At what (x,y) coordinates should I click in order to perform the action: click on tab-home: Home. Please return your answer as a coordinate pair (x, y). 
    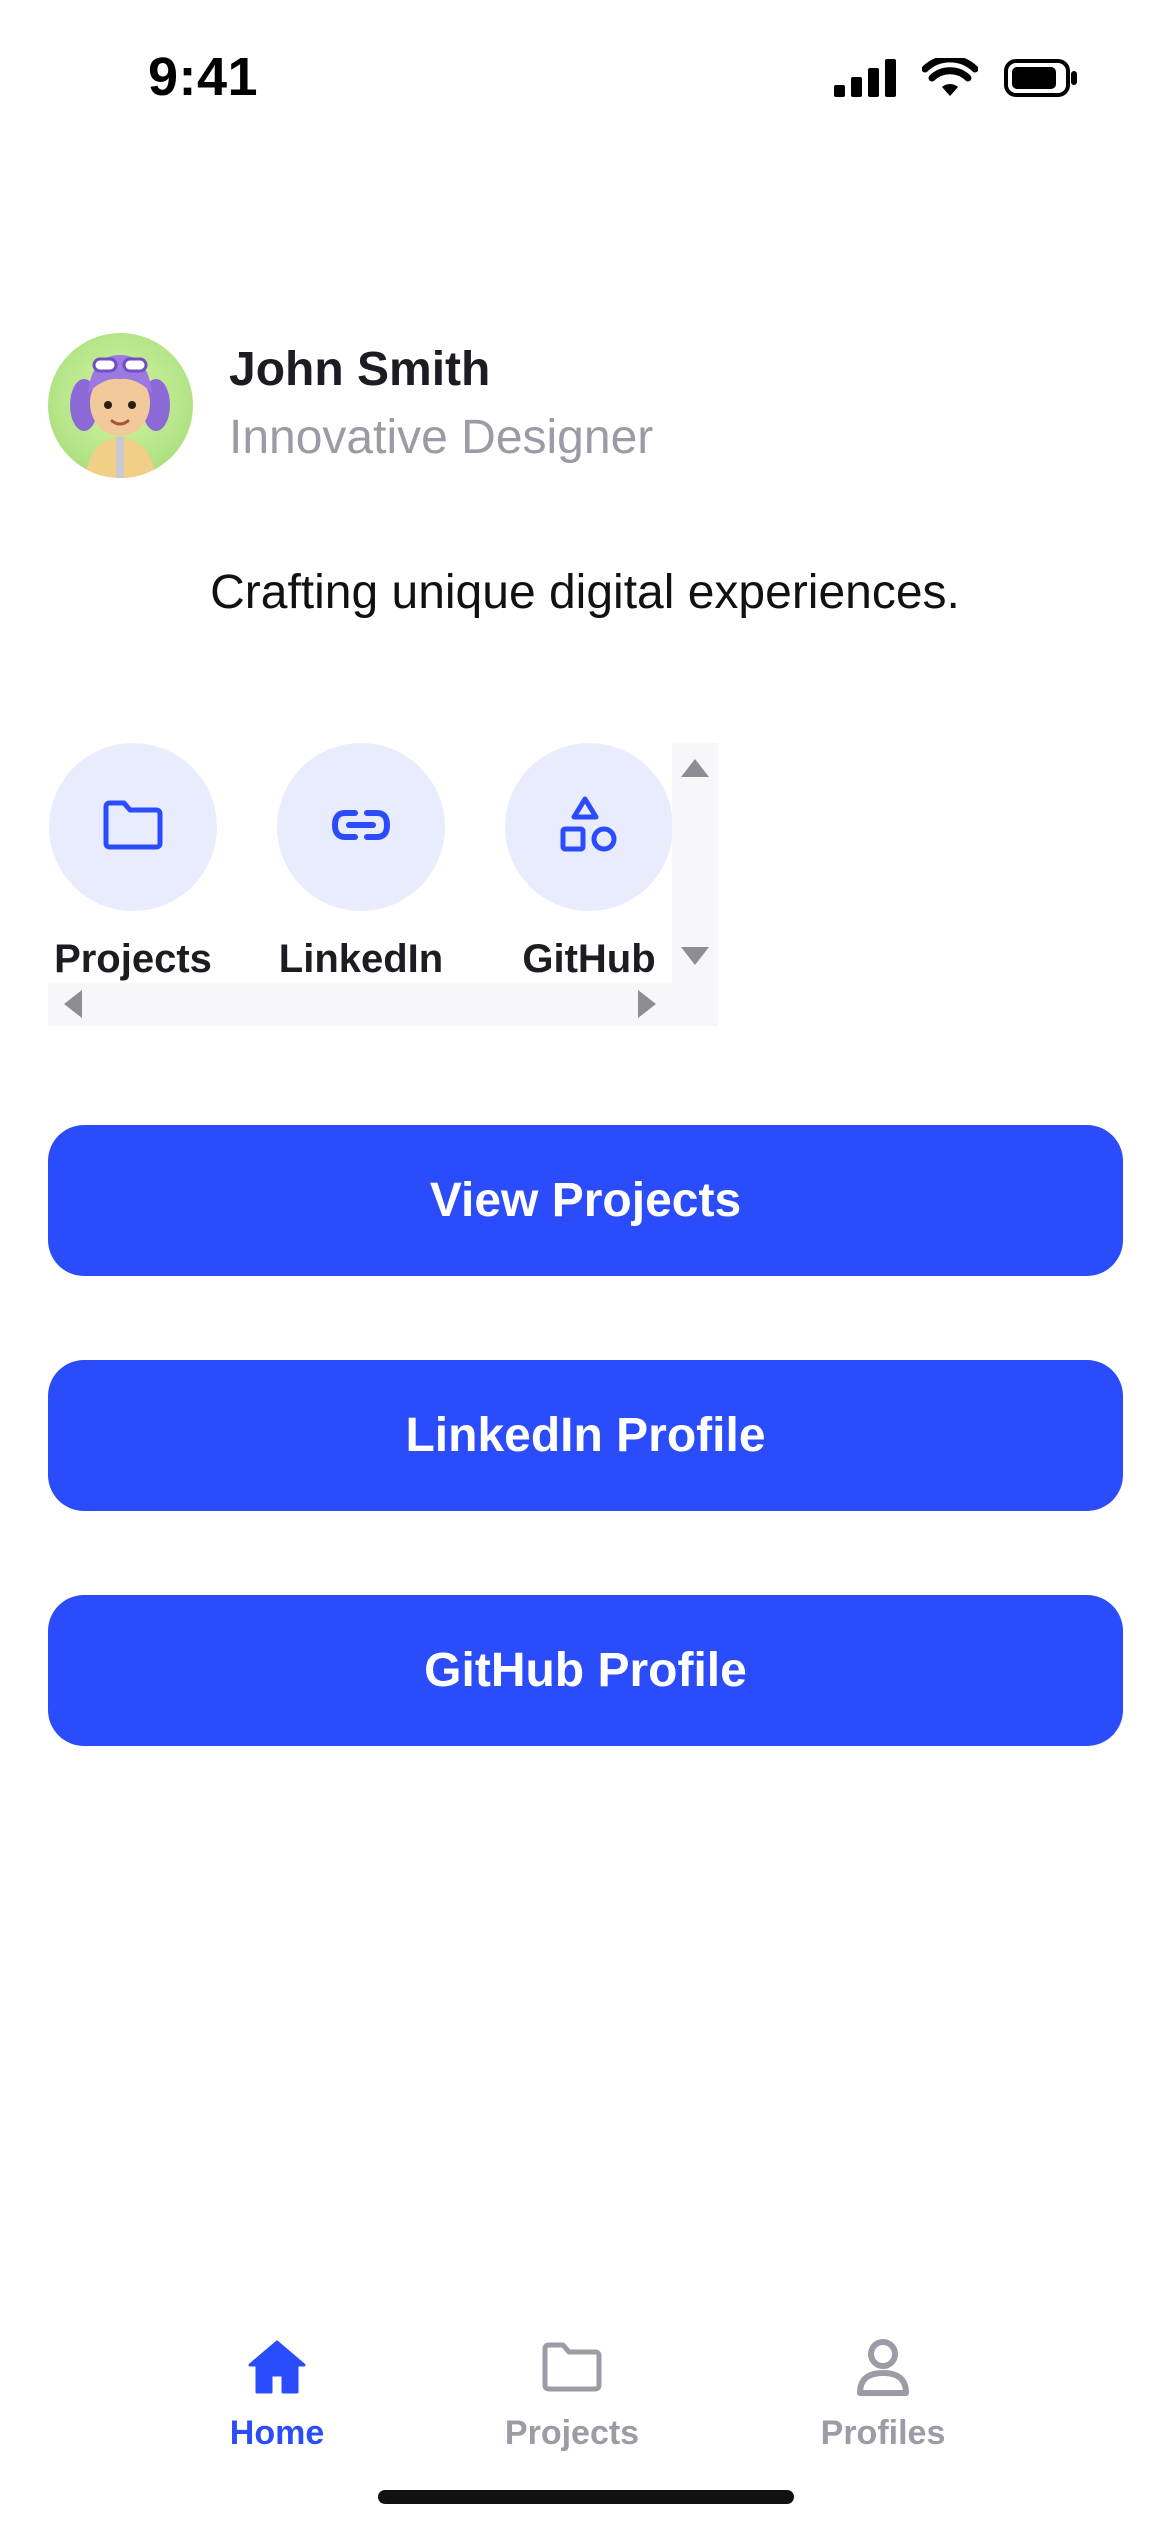
    Looking at the image, I should click on (277, 2391).